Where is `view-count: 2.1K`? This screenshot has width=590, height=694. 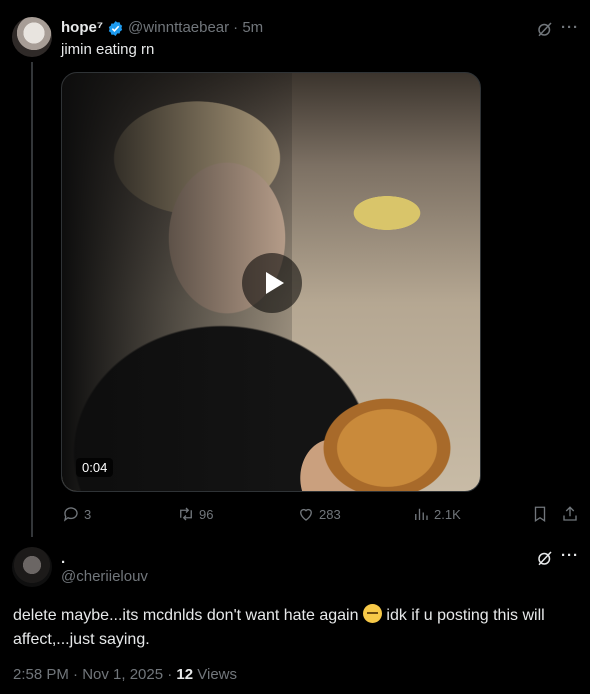 view-count: 2.1K is located at coordinates (447, 514).